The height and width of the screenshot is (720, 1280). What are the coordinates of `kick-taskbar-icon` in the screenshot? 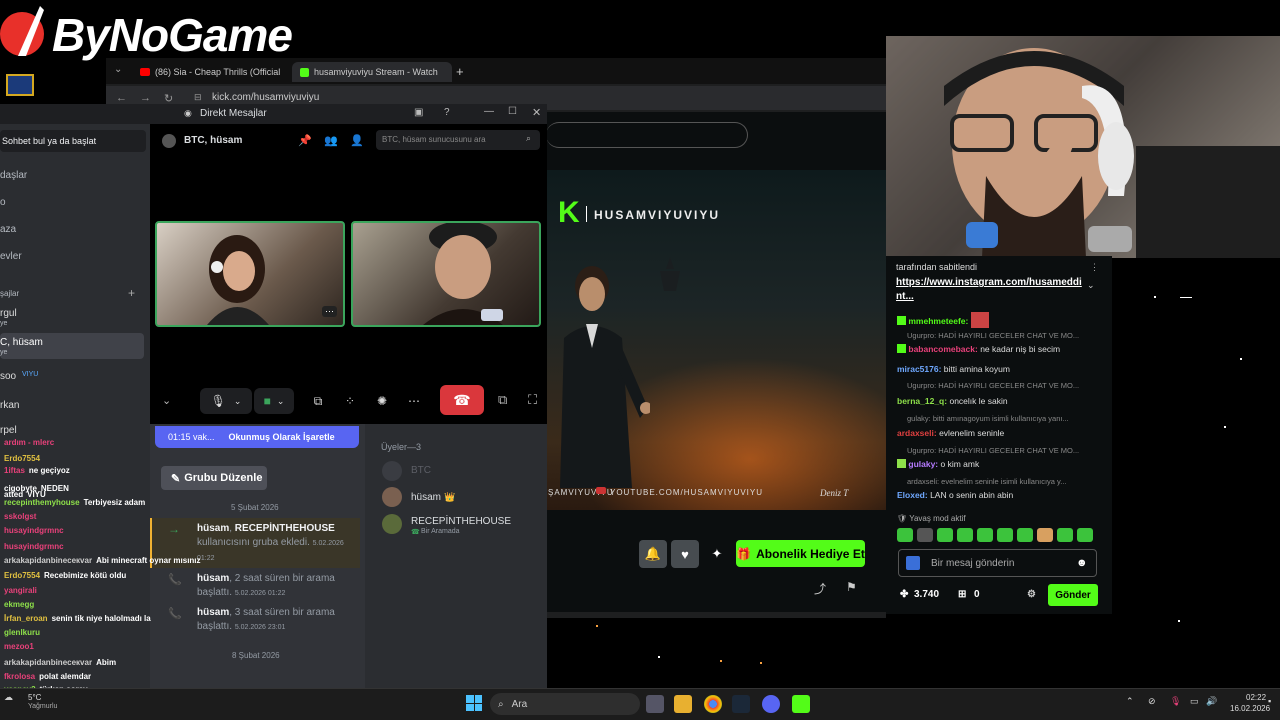 It's located at (801, 704).